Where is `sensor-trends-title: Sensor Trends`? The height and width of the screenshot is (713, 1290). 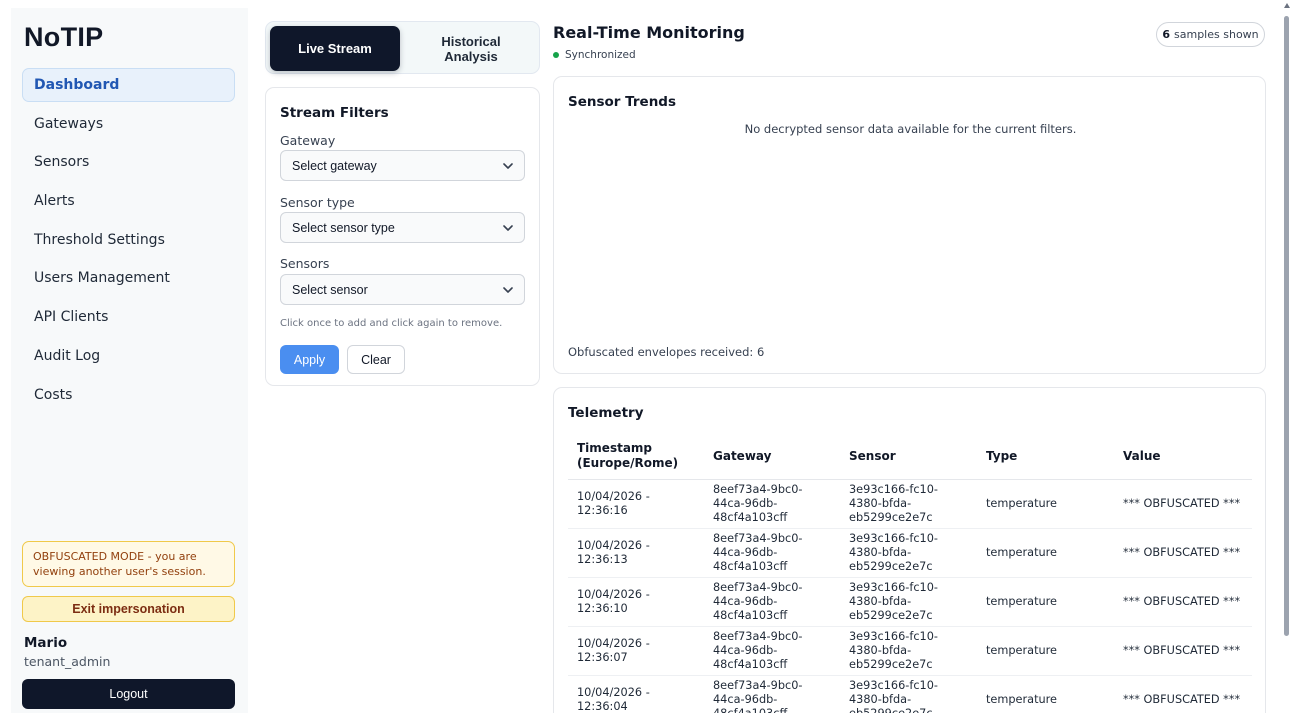 sensor-trends-title: Sensor Trends is located at coordinates (622, 102).